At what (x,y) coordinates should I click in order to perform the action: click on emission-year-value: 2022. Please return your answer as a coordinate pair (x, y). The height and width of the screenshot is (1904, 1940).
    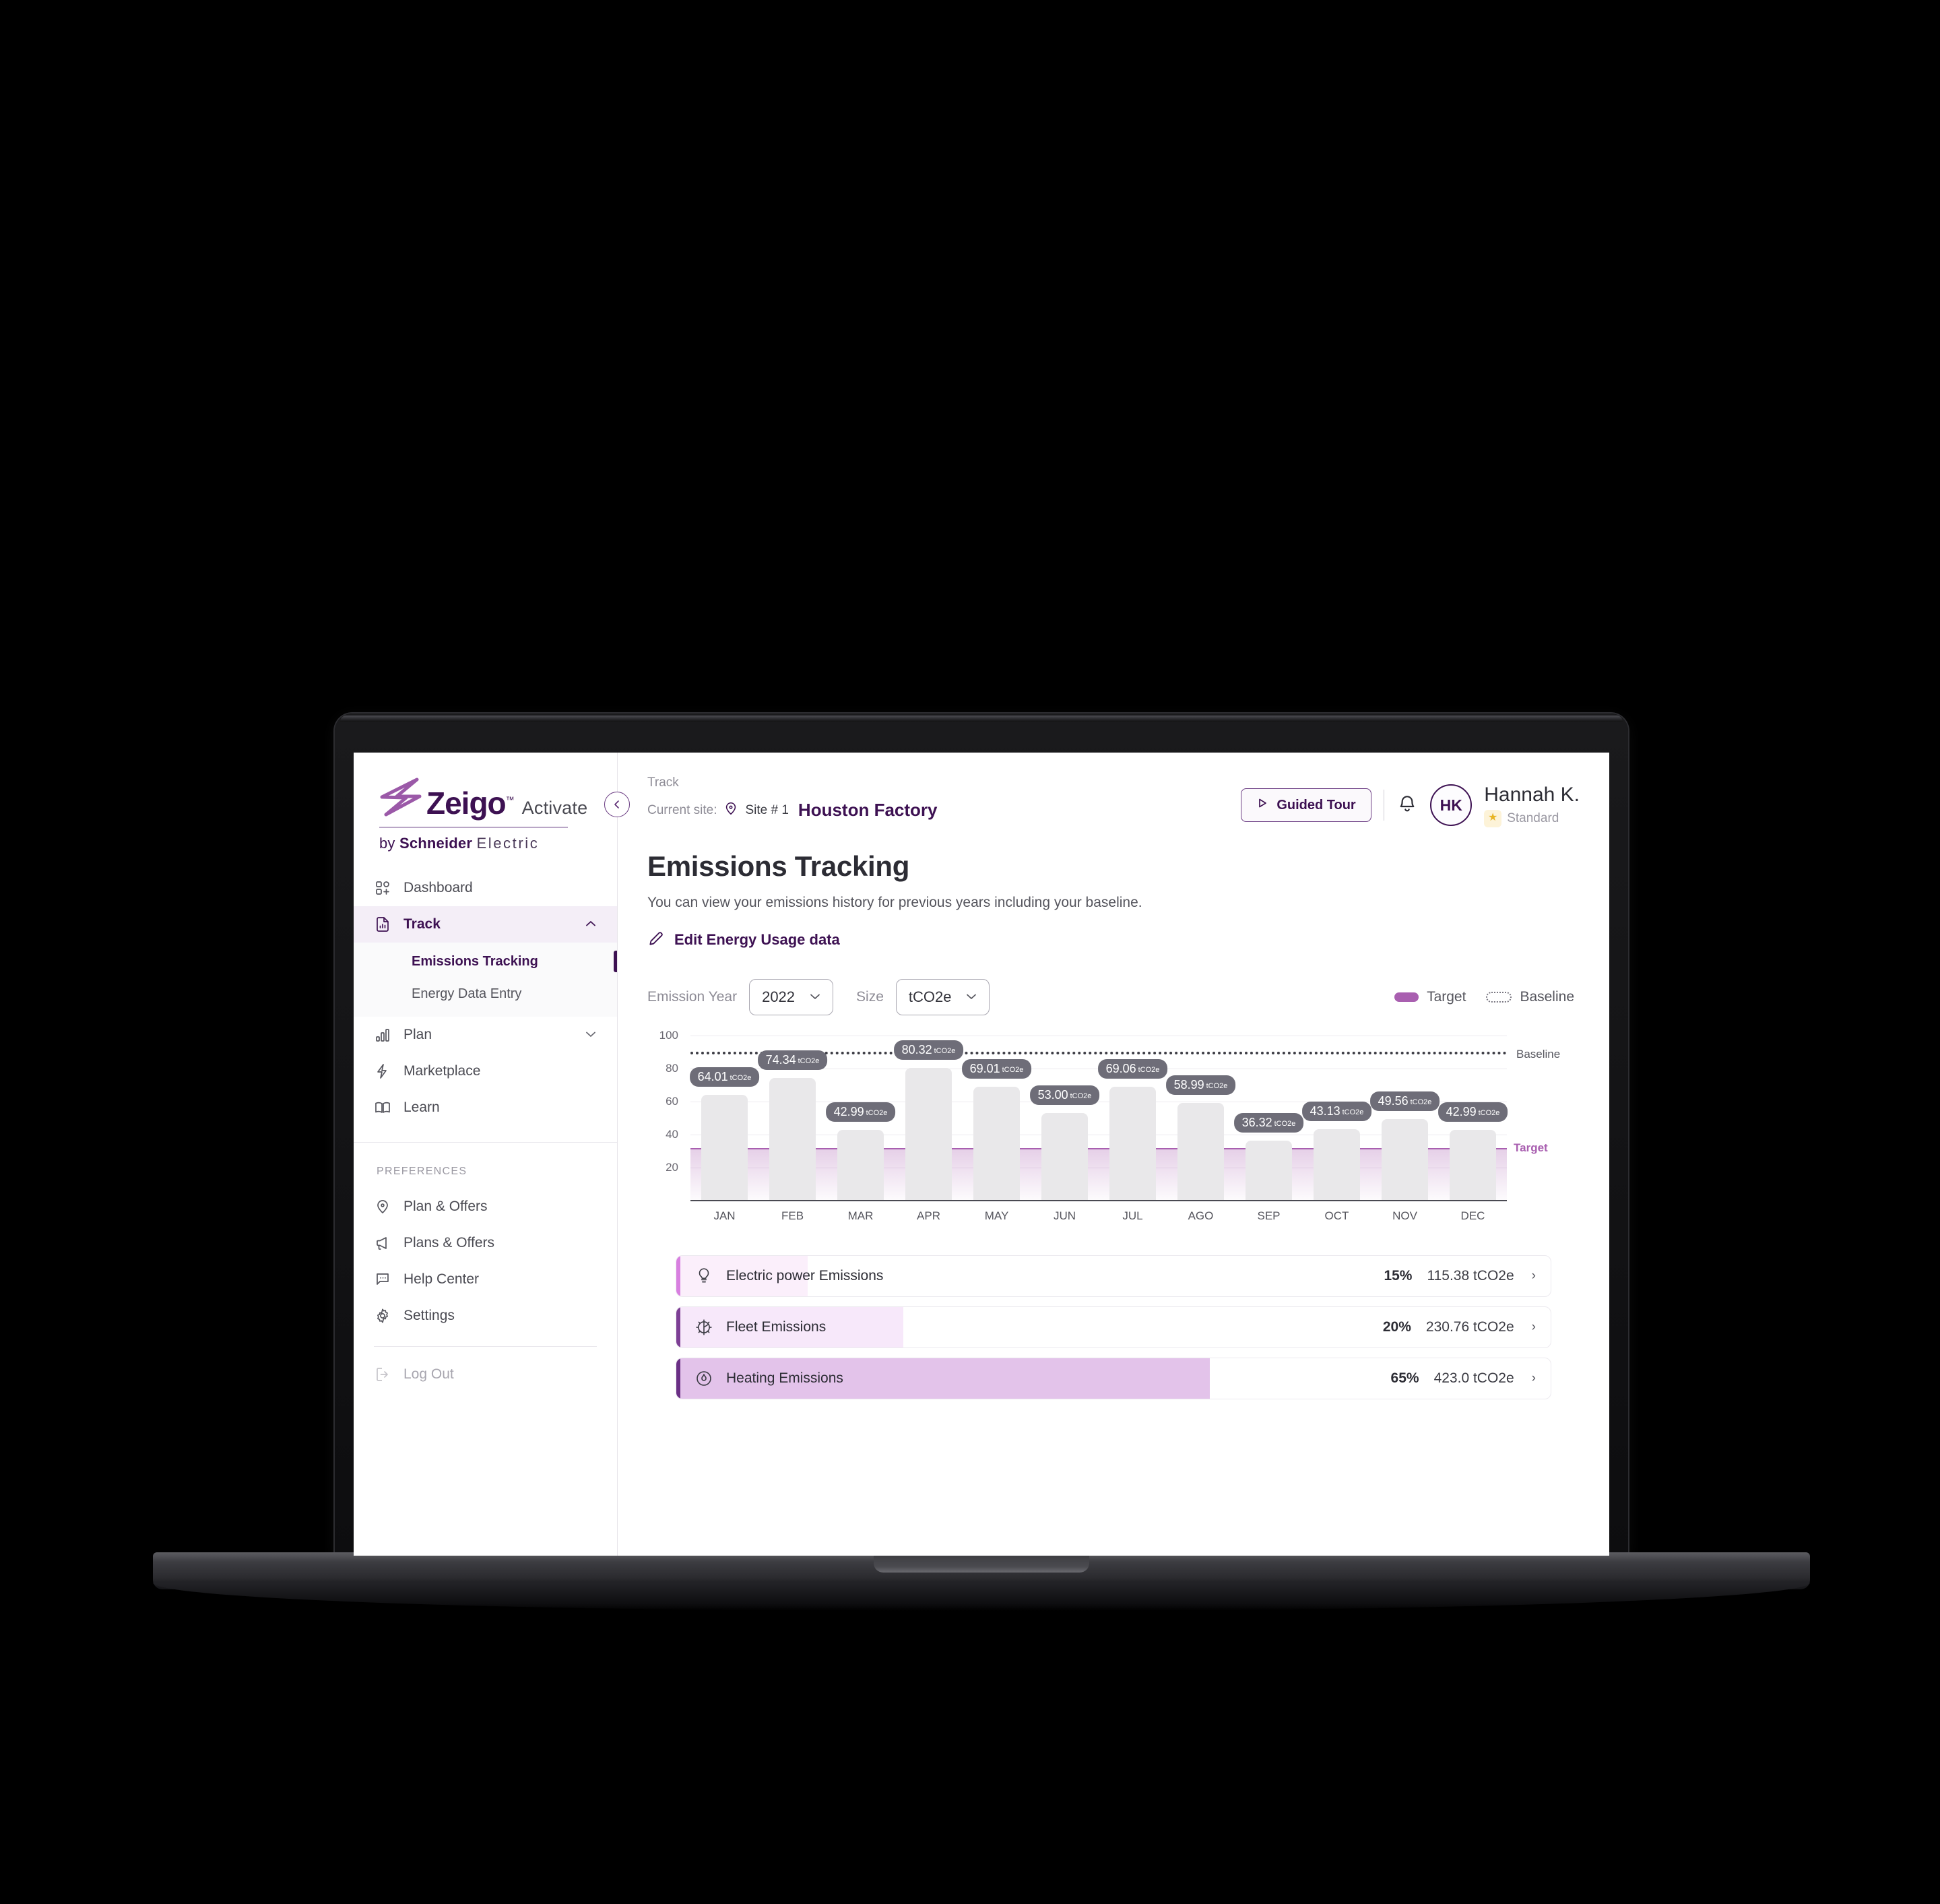
    Looking at the image, I should click on (779, 997).